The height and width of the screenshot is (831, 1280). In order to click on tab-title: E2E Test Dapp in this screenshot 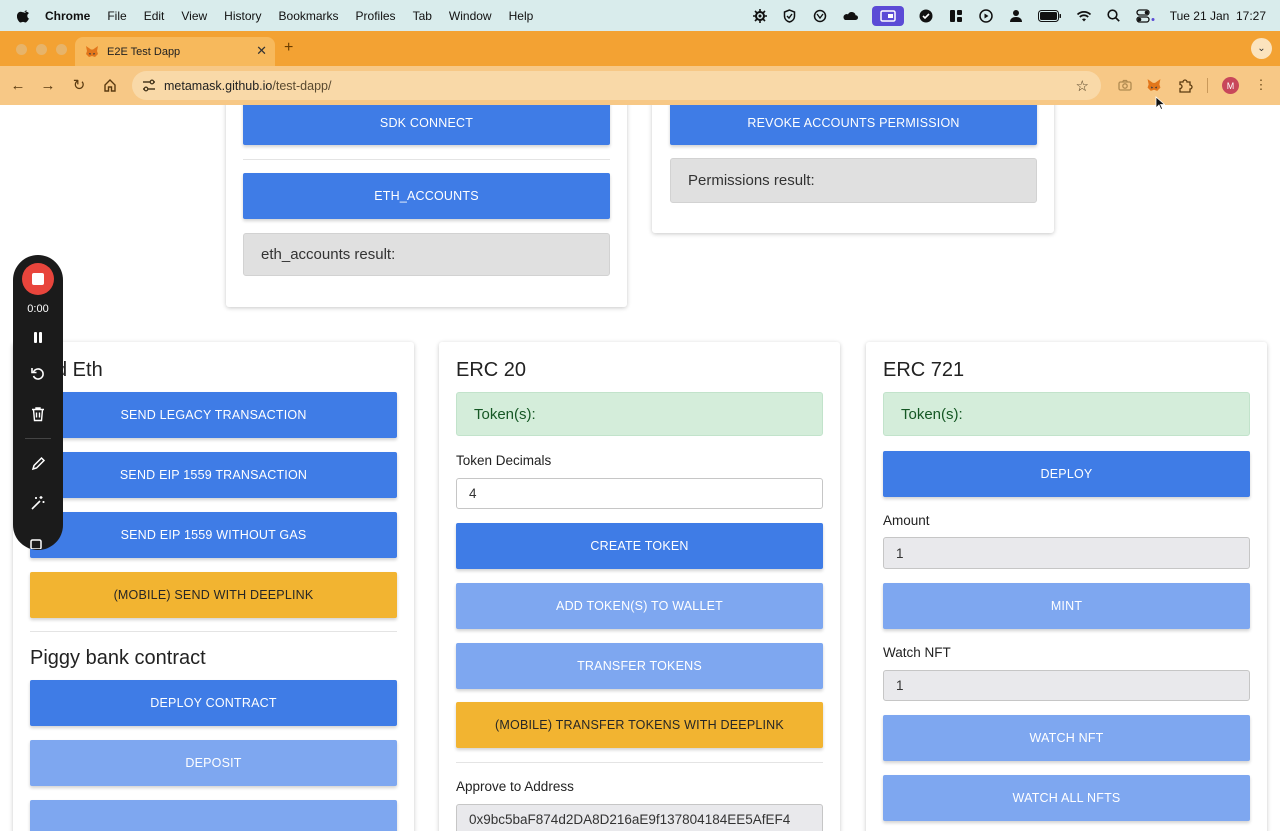, I will do `click(144, 51)`.